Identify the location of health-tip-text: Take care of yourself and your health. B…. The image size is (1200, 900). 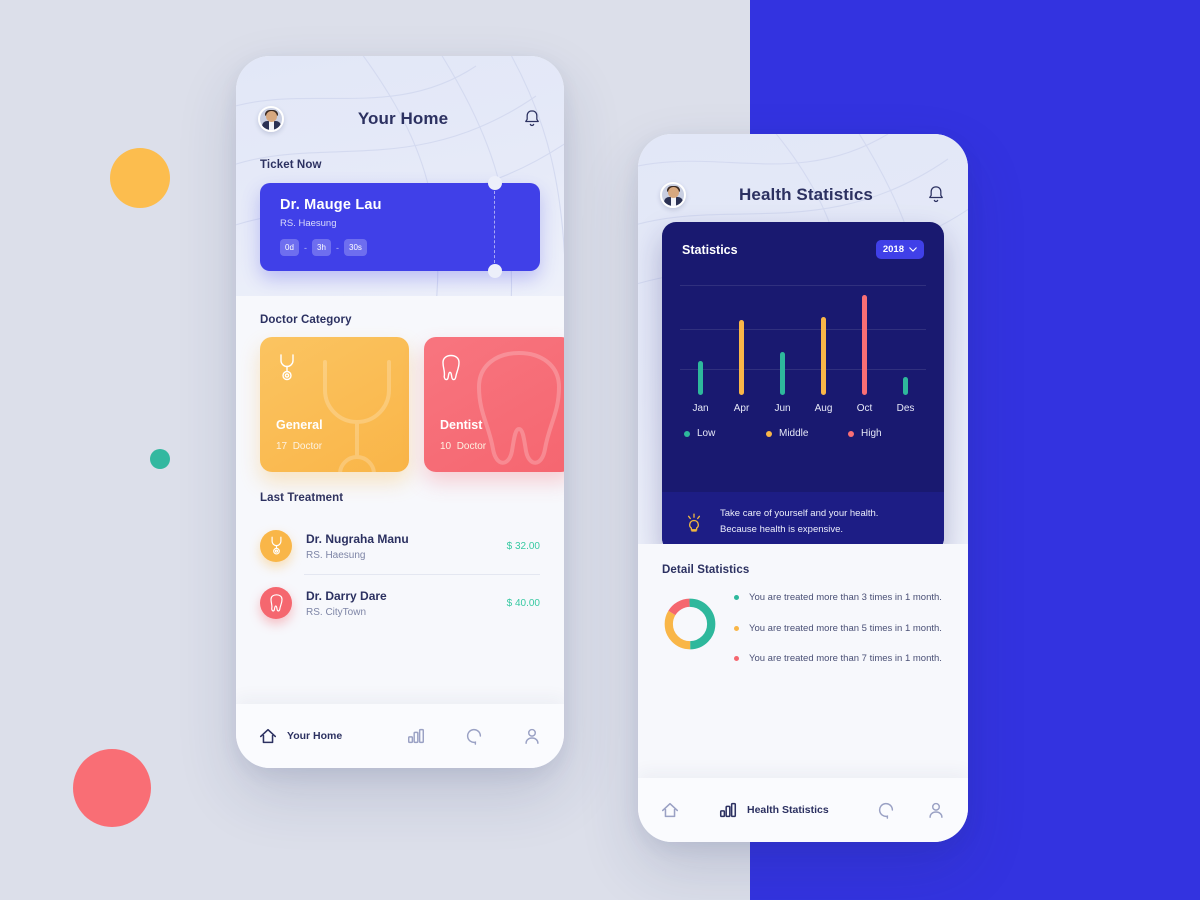
(799, 521).